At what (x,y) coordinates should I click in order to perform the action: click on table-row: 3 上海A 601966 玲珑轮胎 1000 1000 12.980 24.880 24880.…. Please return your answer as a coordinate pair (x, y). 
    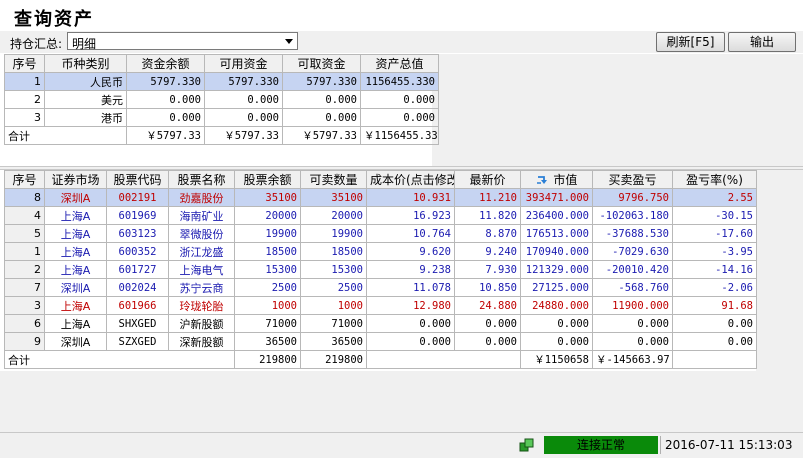
    Looking at the image, I should click on (380, 305).